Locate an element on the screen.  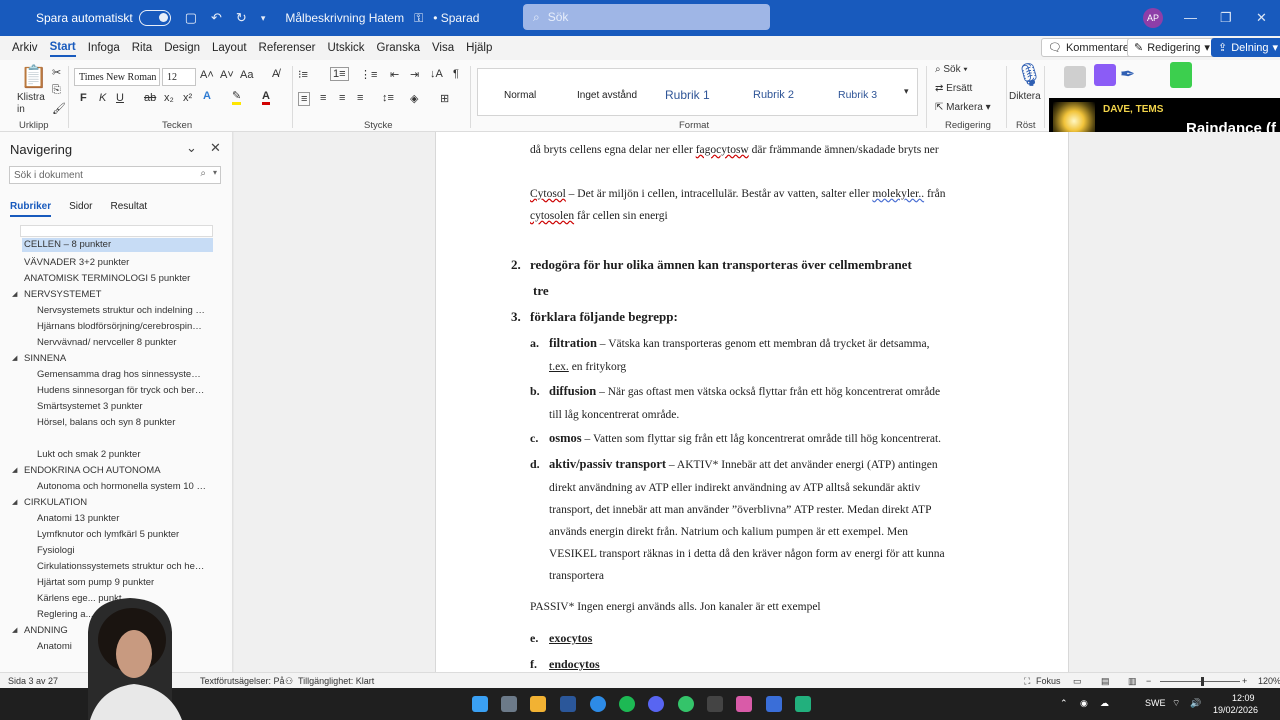
style-heading-3: Rubrik 3 is located at coordinates (857, 95).